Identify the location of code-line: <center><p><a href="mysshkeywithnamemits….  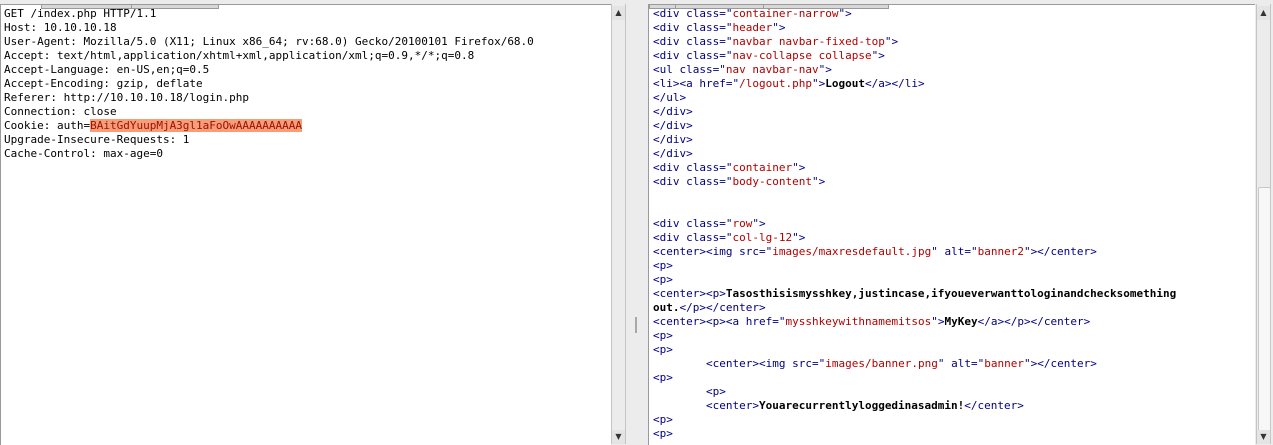
(872, 321).